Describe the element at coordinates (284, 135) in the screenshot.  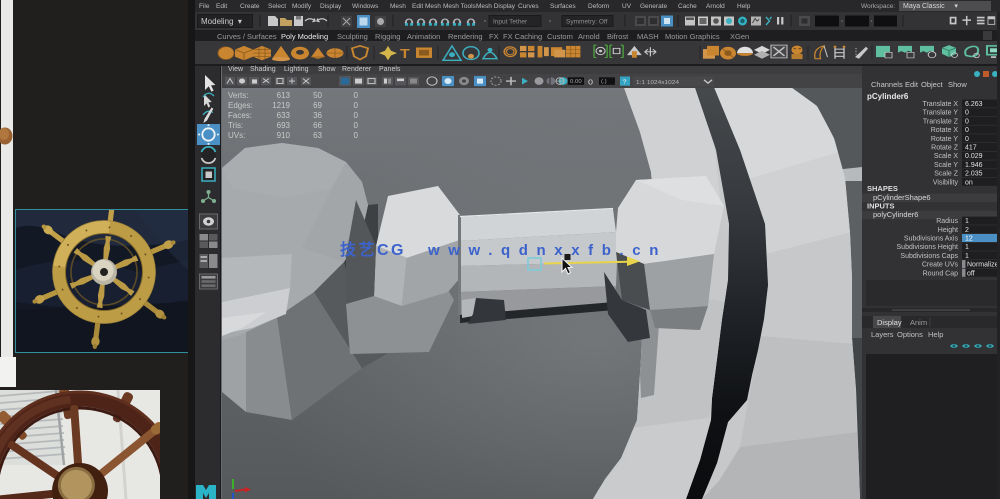
I see `svg-text: 910` at that location.